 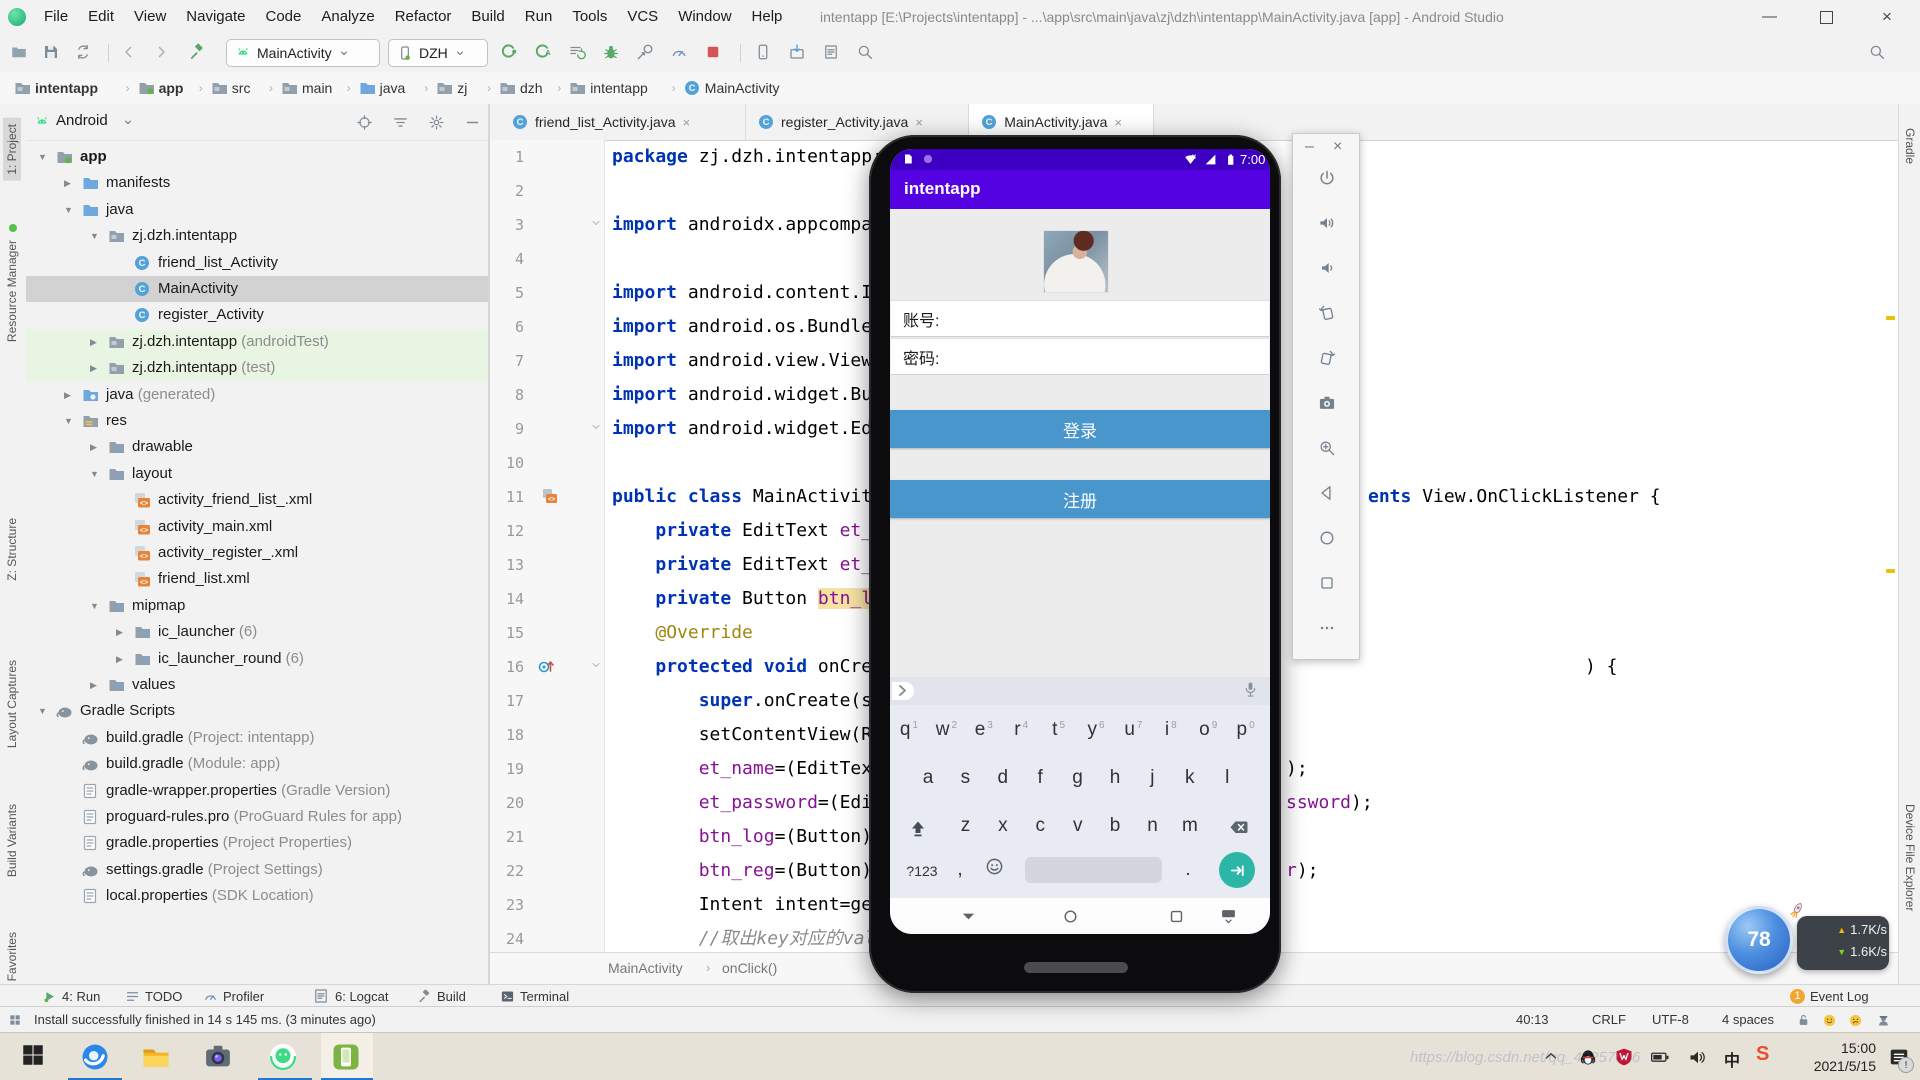 I want to click on key-k: k, so click(x=1190, y=778).